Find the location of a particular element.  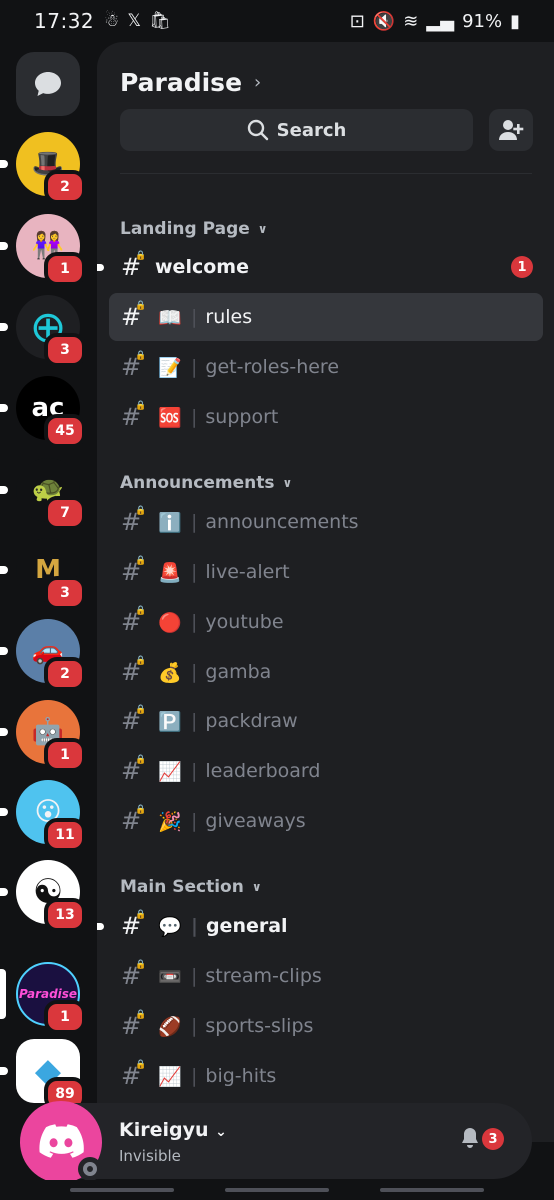

channel-announcements: # 🔒 ℹ️ | announcements is located at coordinates (326, 522).